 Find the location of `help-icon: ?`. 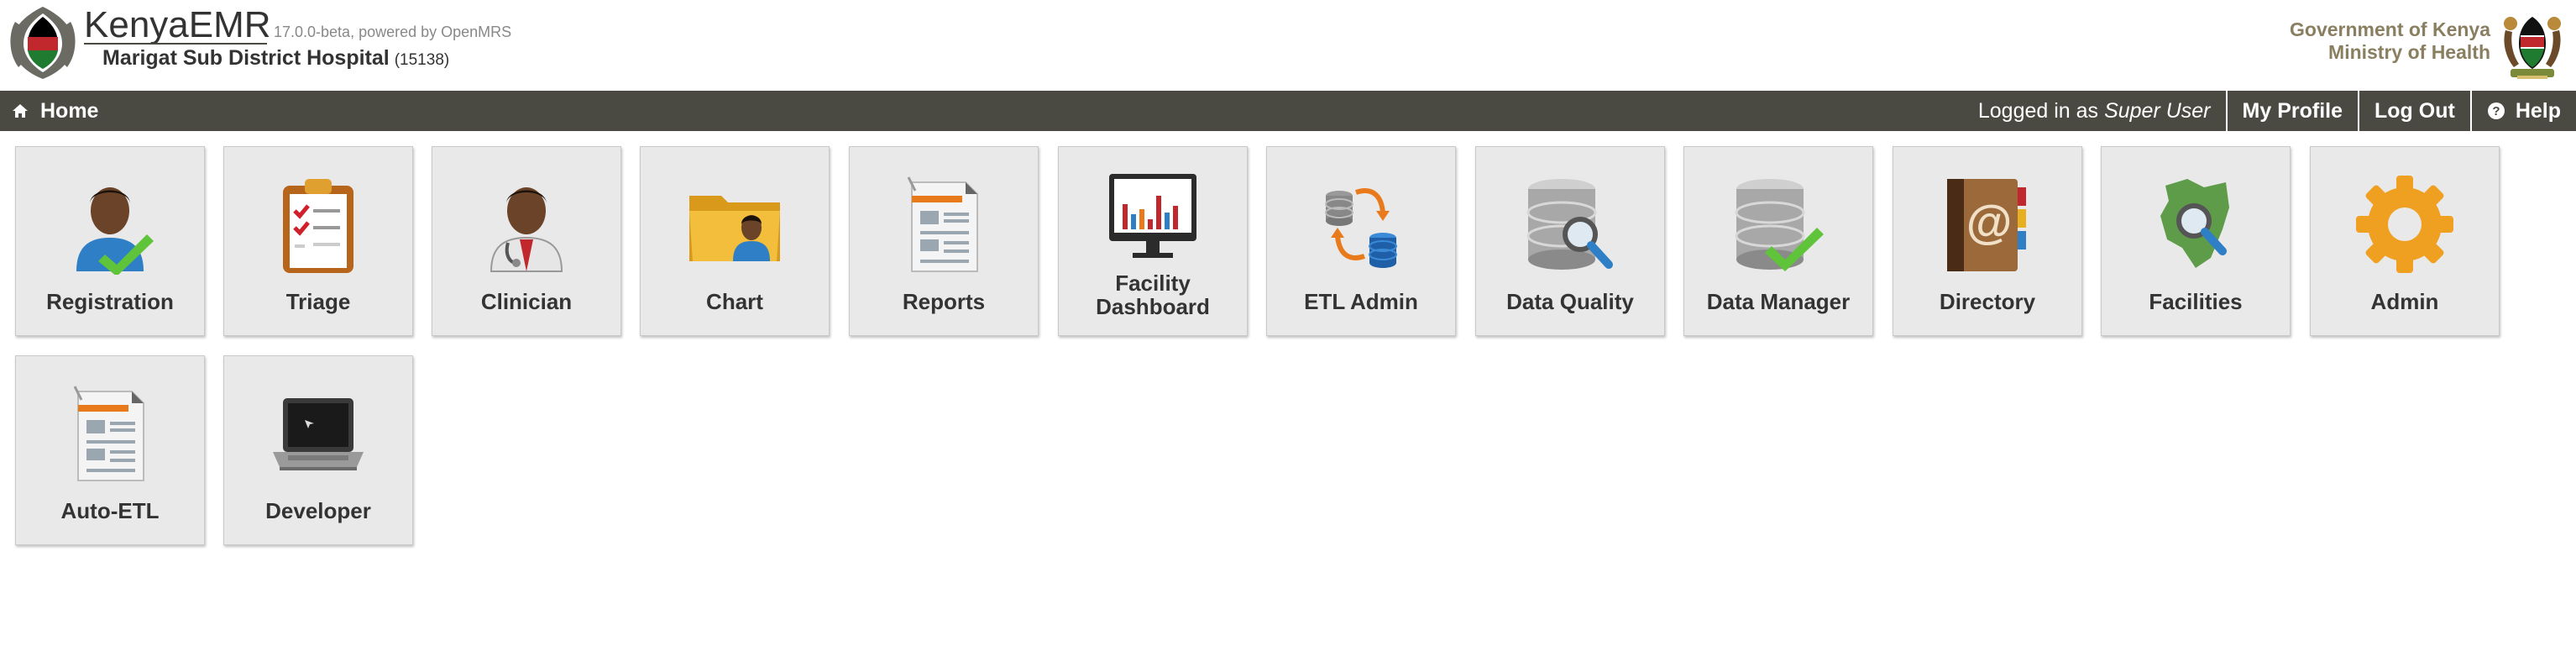

help-icon: ? is located at coordinates (2496, 110).